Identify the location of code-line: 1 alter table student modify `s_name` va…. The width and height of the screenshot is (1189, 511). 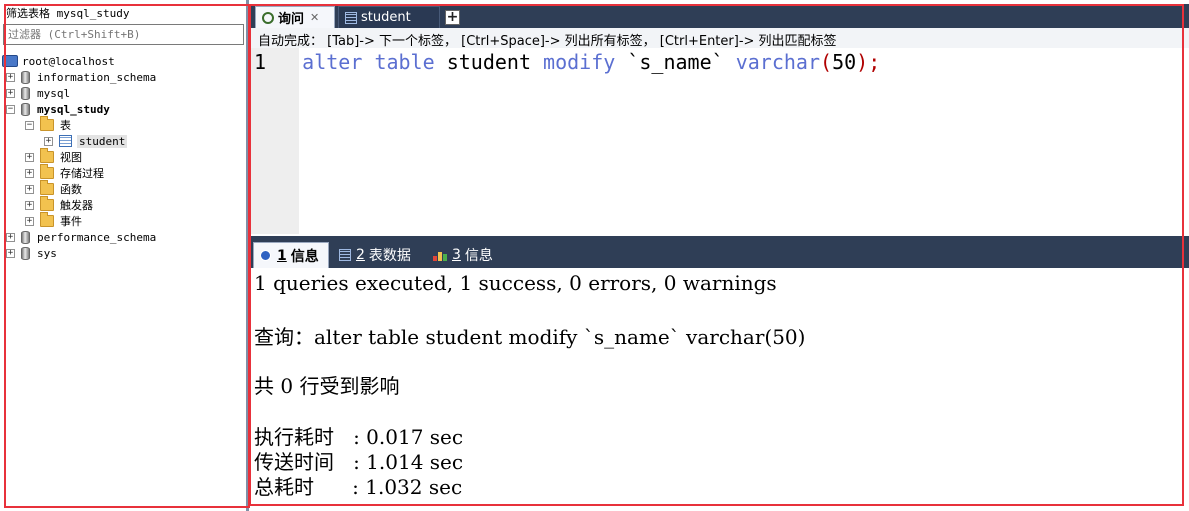
(567, 62).